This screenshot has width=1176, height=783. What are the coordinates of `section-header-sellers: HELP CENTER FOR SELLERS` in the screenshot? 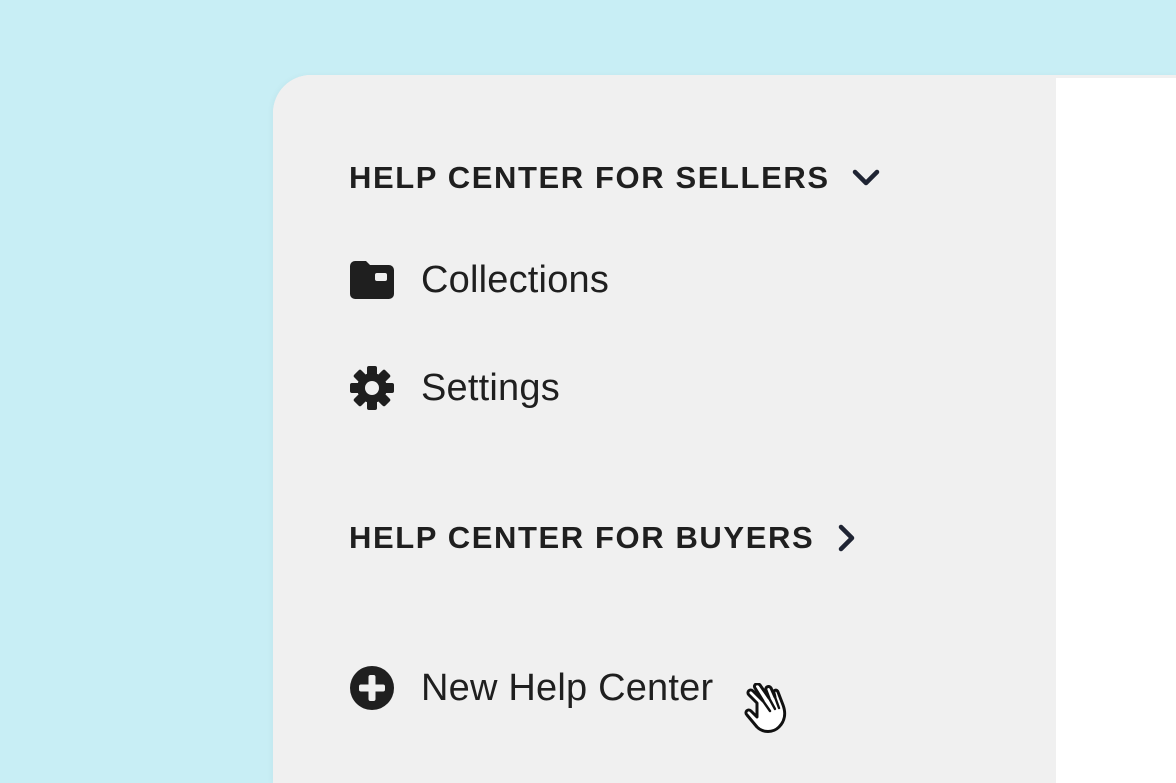 It's located at (614, 178).